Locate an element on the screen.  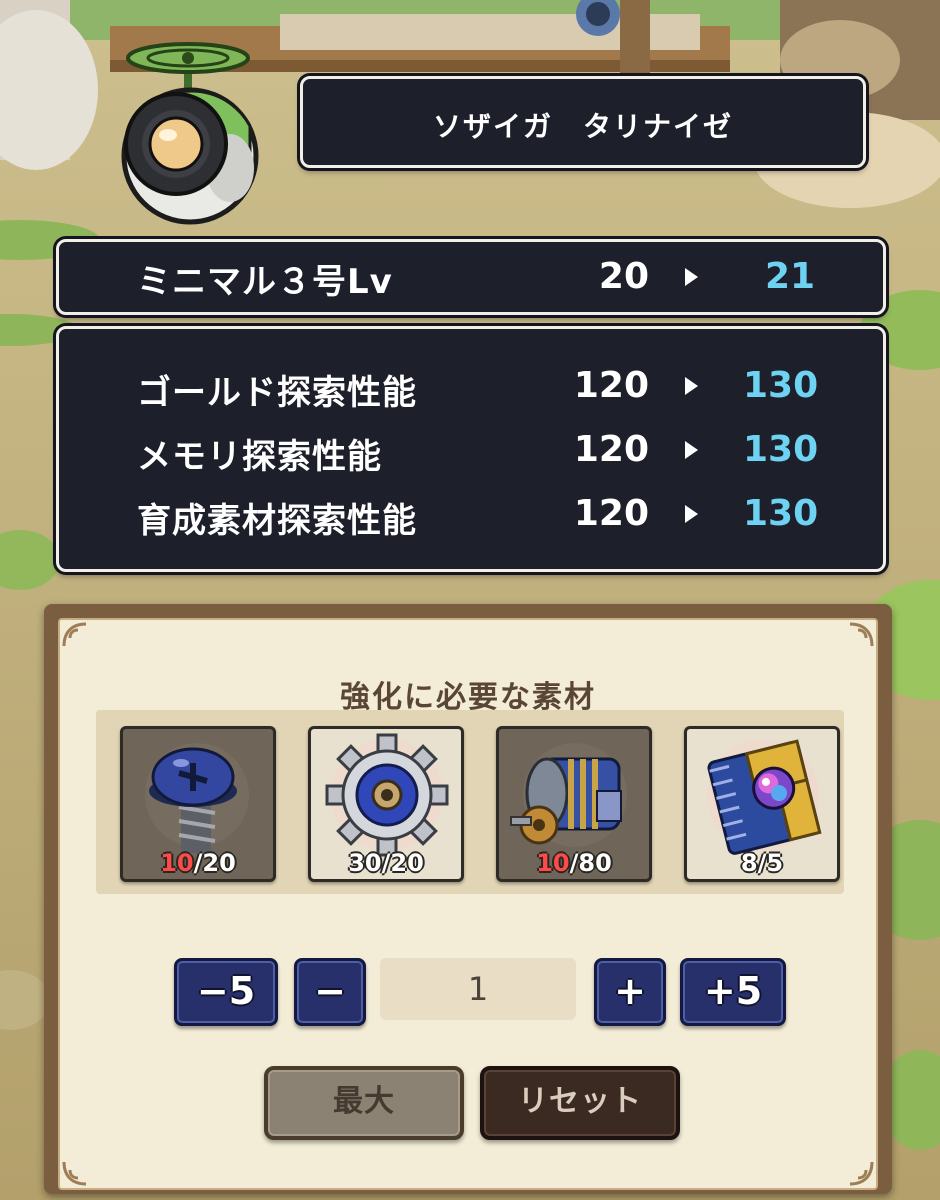
plus-button: + is located at coordinates (630, 992).